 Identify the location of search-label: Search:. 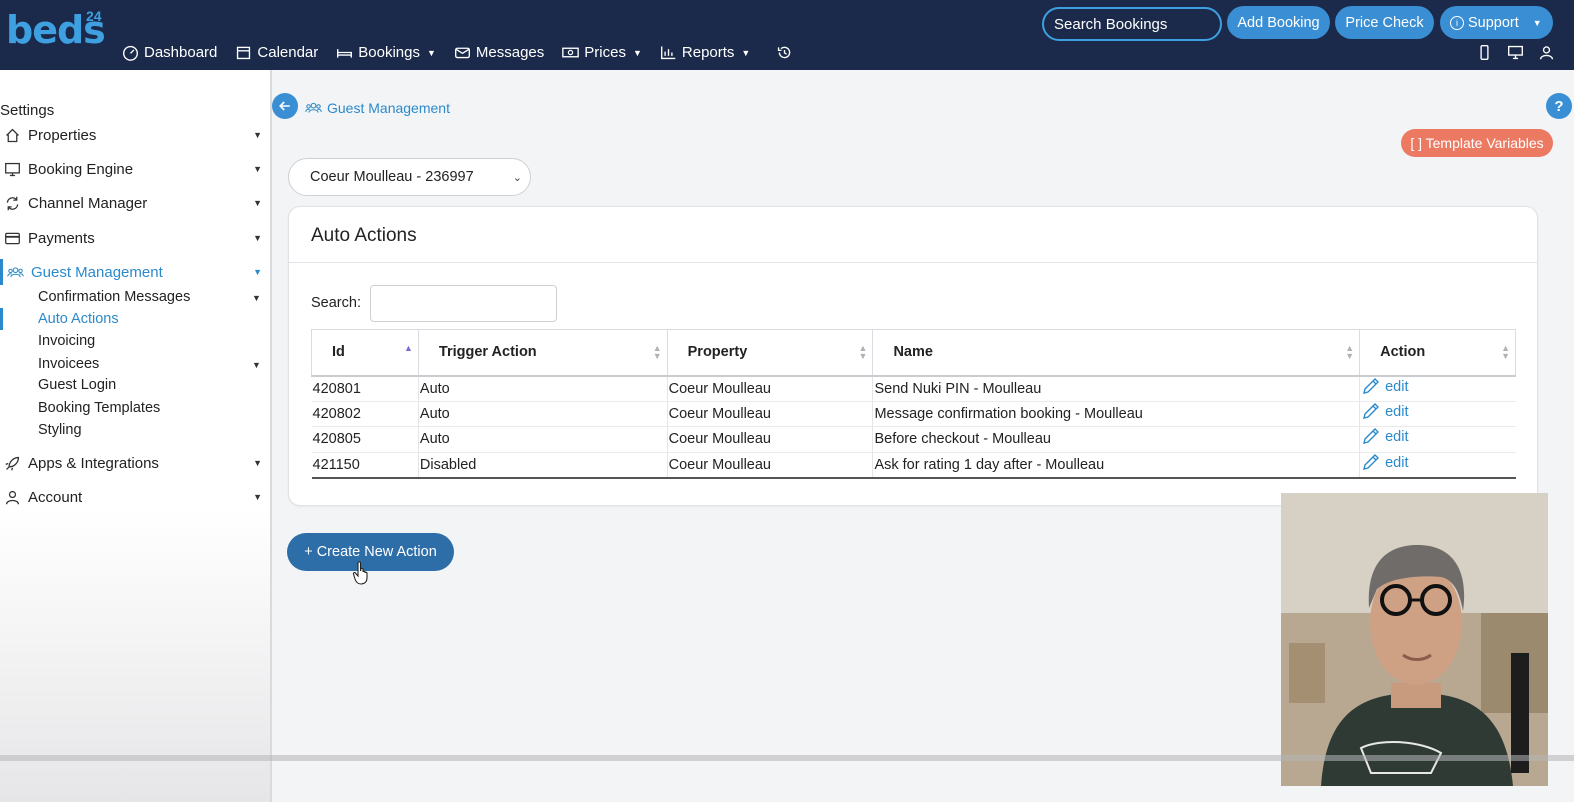
(336, 303).